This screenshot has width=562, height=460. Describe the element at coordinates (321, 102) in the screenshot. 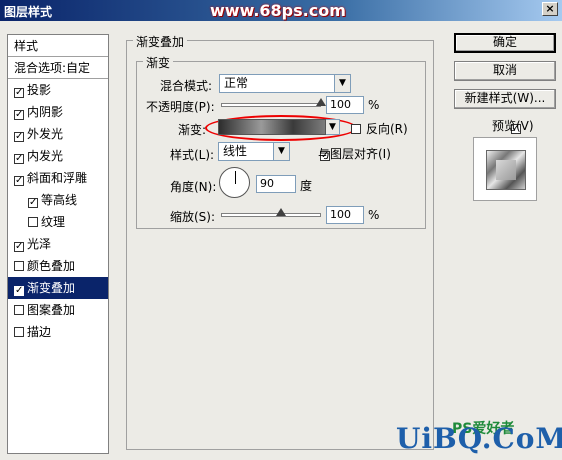

I see `opacity-slider-thumb` at that location.